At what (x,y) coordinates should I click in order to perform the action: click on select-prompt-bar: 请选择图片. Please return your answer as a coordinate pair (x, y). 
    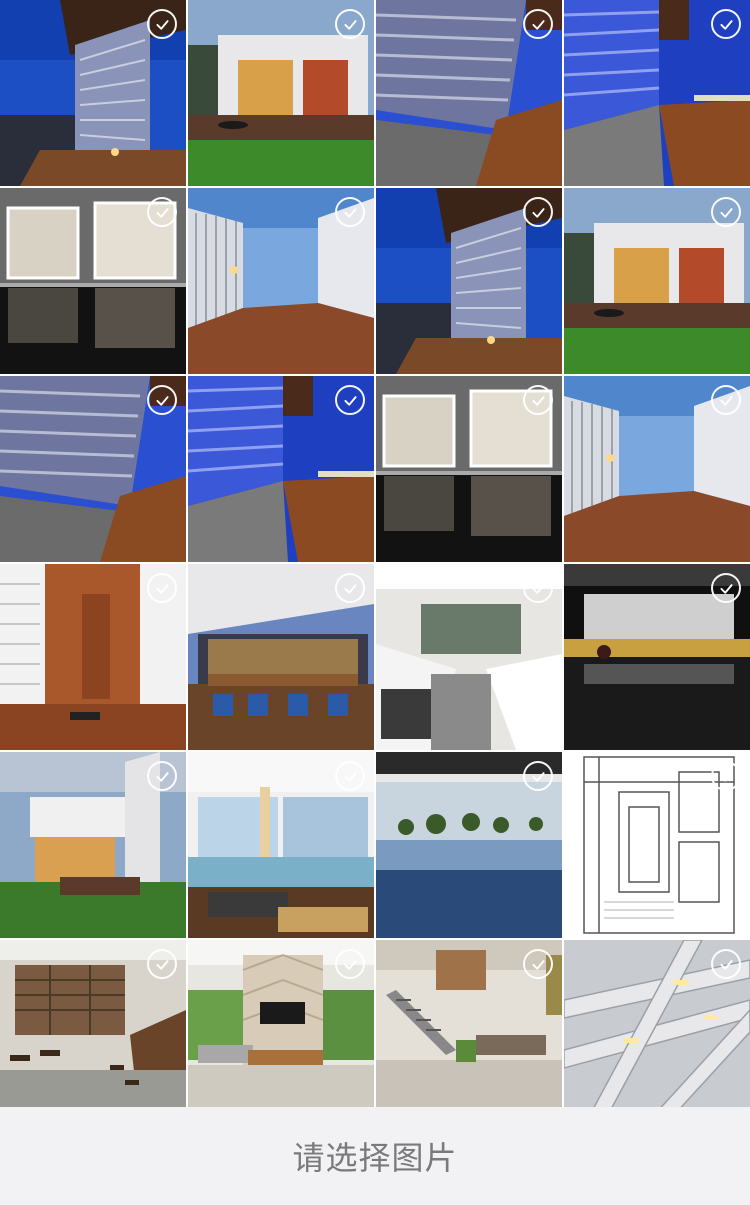
    Looking at the image, I should click on (375, 1156).